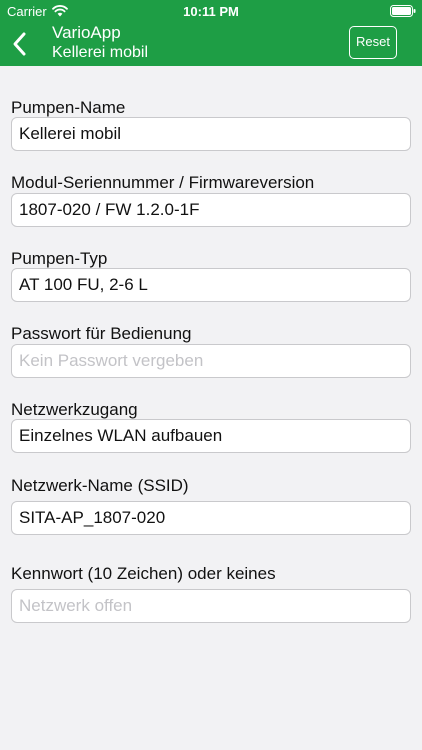  I want to click on network-key-label: Kennwort (10 Zeichen) oder keines, so click(143, 573).